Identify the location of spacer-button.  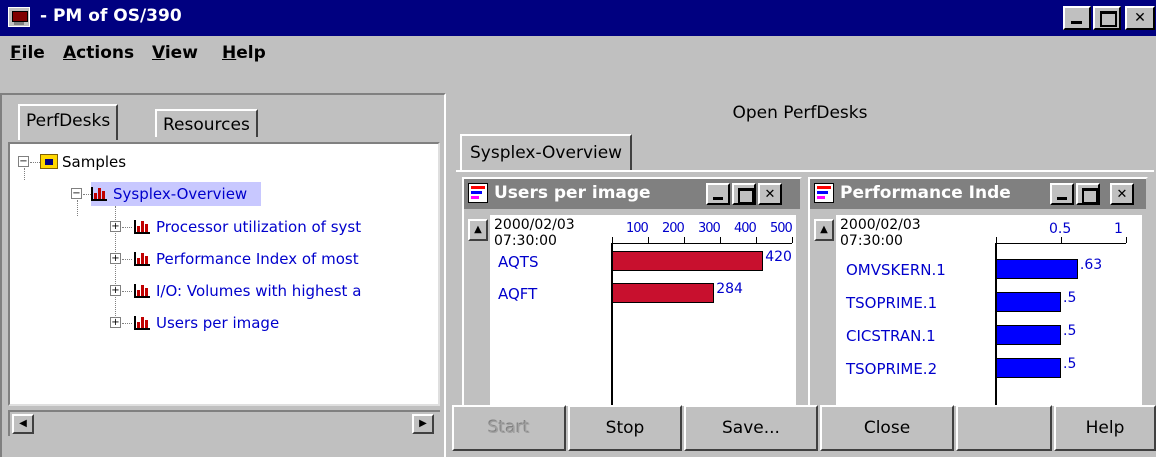
(1004, 428).